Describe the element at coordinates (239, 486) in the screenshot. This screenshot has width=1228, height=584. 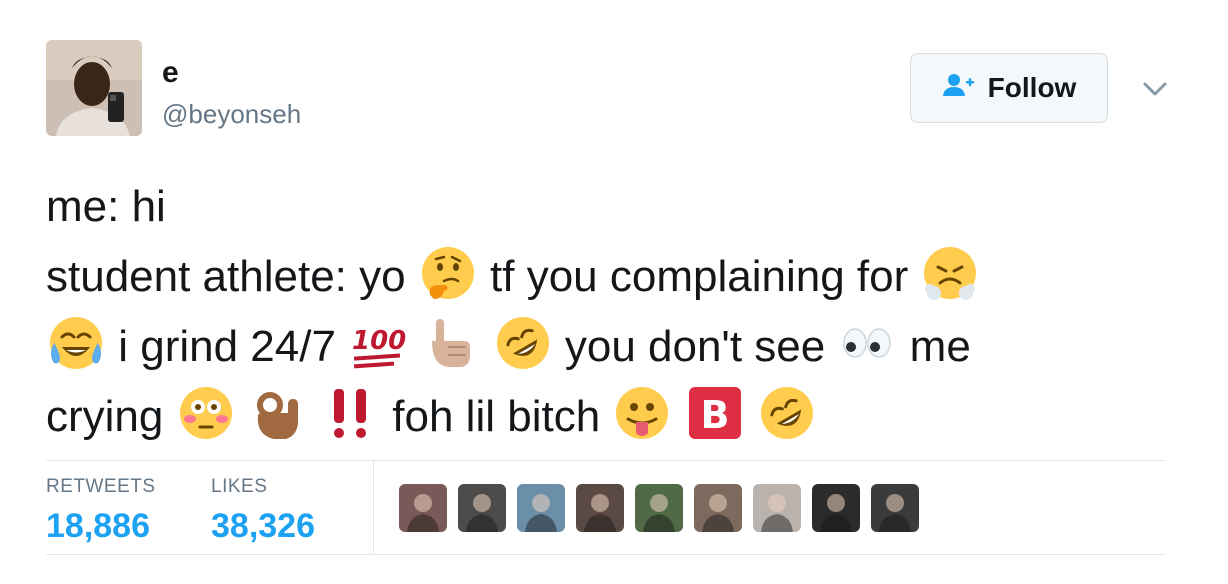
I see `likes-label: LIKES` at that location.